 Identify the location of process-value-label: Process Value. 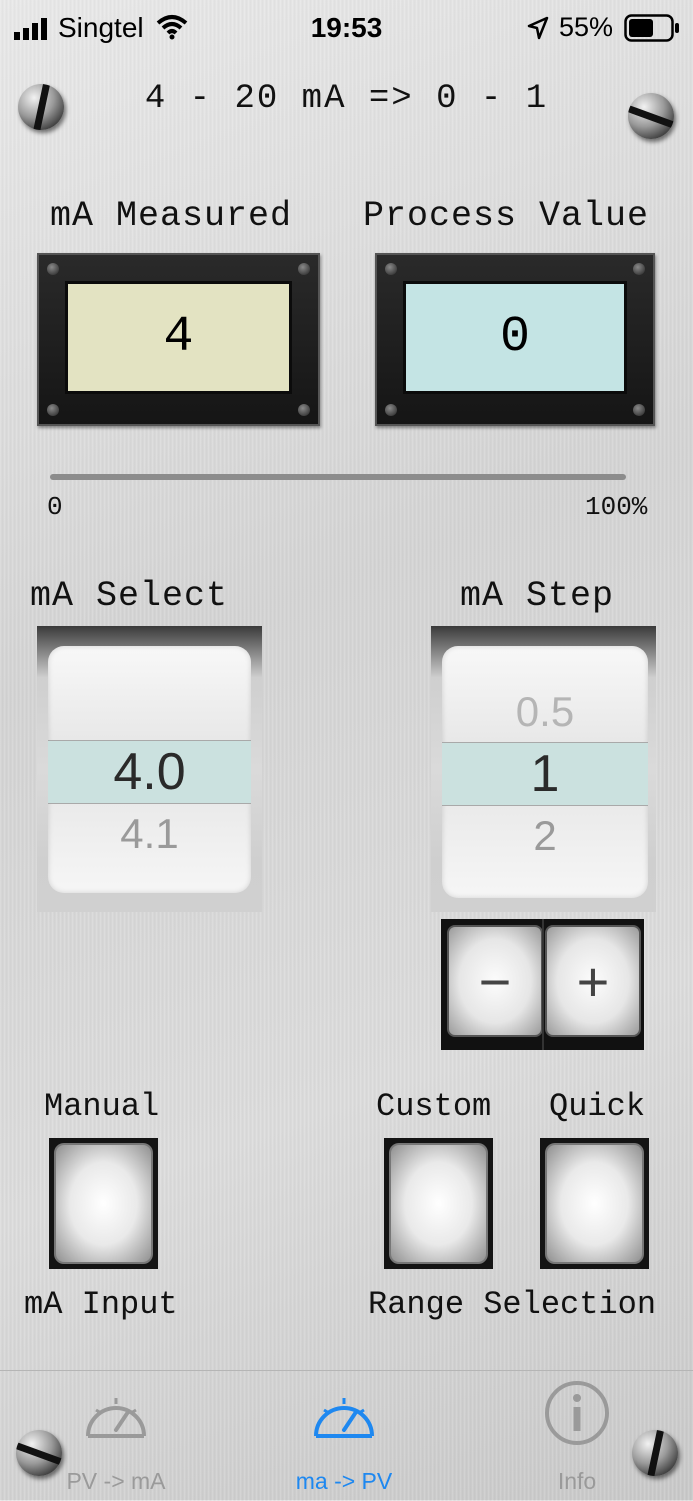
(506, 216).